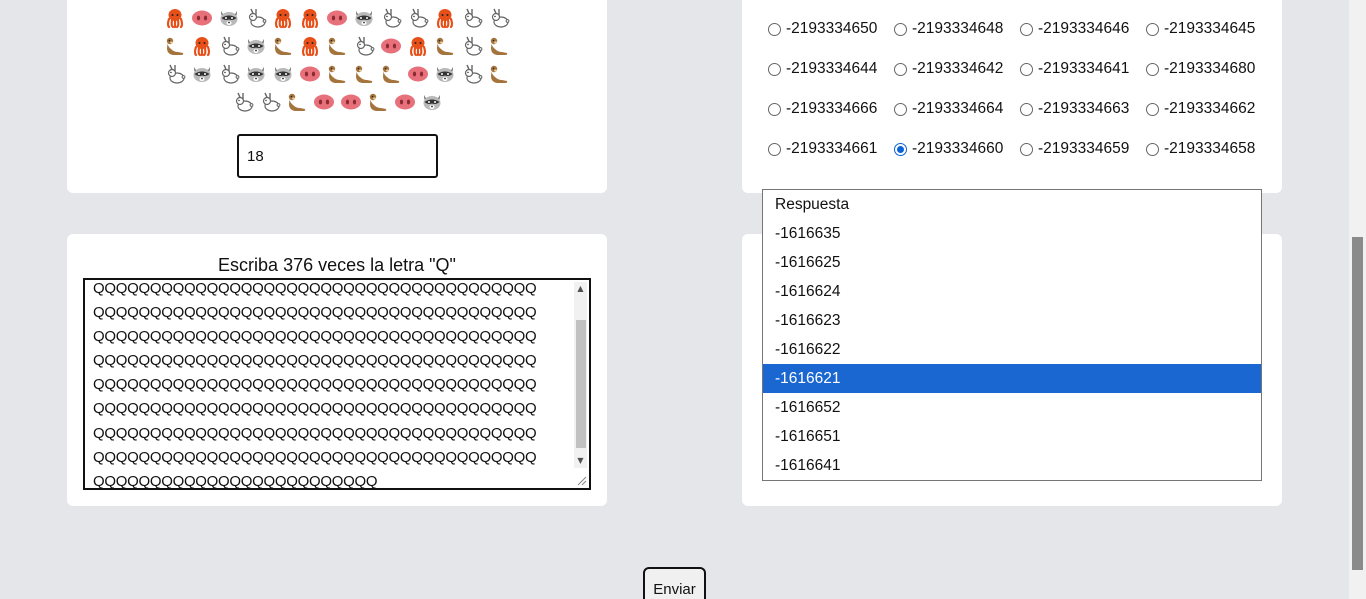  Describe the element at coordinates (1209, 29) in the screenshot. I see `radio-option: -2193334645` at that location.